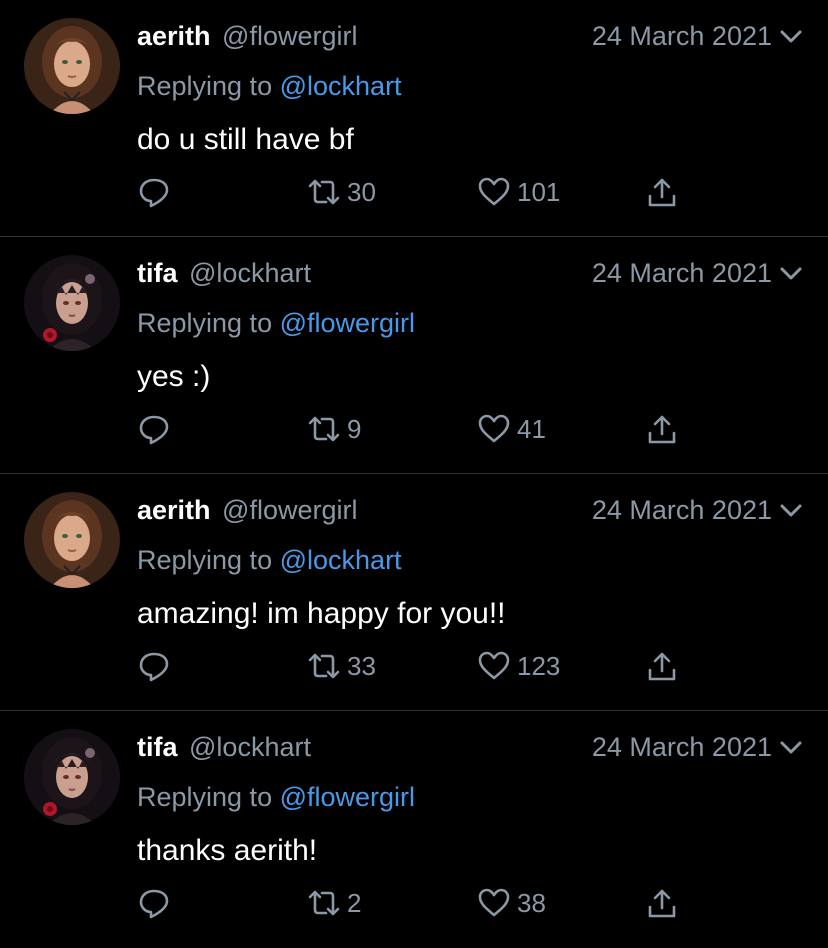 Image resolution: width=828 pixels, height=948 pixels. Describe the element at coordinates (361, 191) in the screenshot. I see `retweet-count: 30` at that location.